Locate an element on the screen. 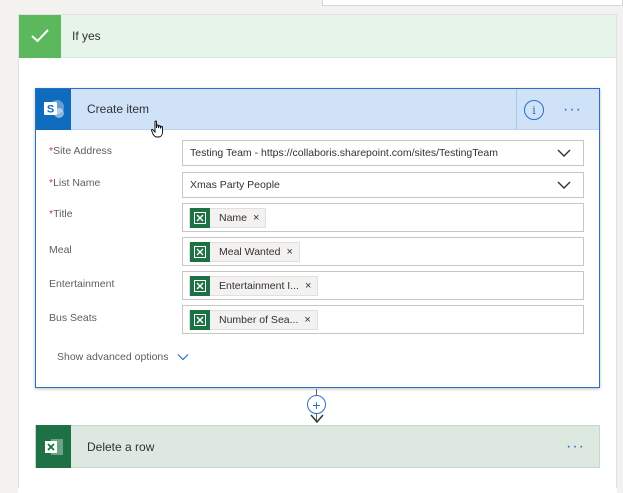  list-name-row: *List Name Xmas Party People is located at coordinates (317, 186).